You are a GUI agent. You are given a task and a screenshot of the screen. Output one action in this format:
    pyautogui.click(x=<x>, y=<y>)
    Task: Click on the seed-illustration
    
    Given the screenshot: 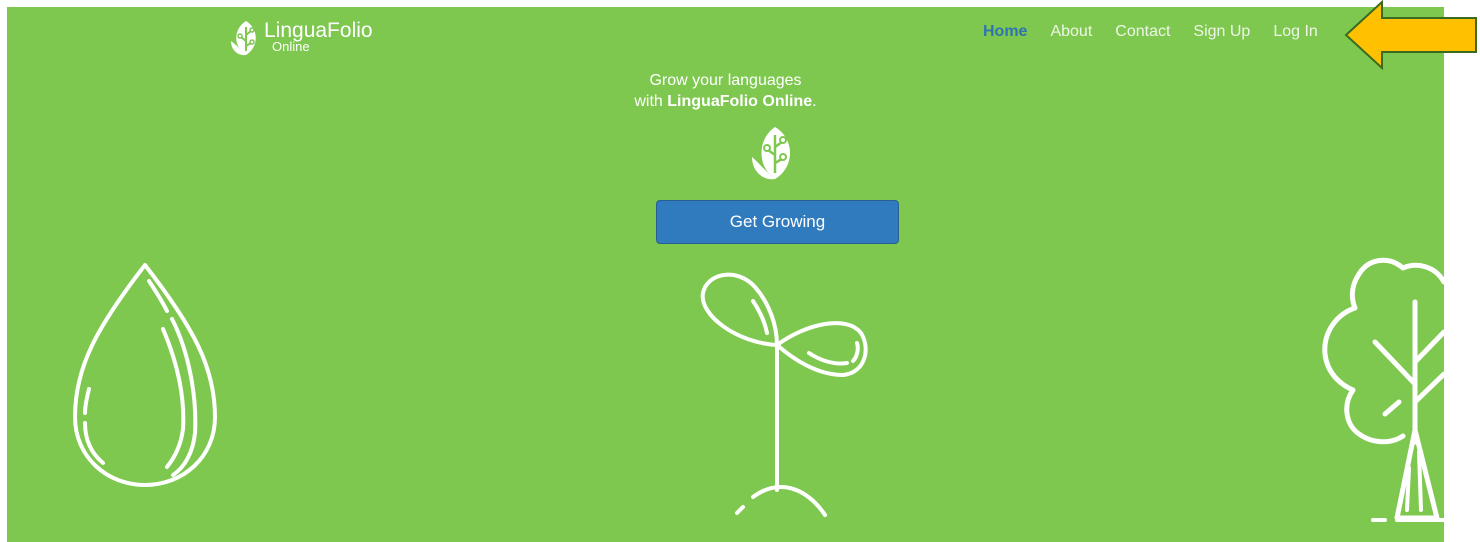 What is the action you would take?
    pyautogui.click(x=145, y=375)
    